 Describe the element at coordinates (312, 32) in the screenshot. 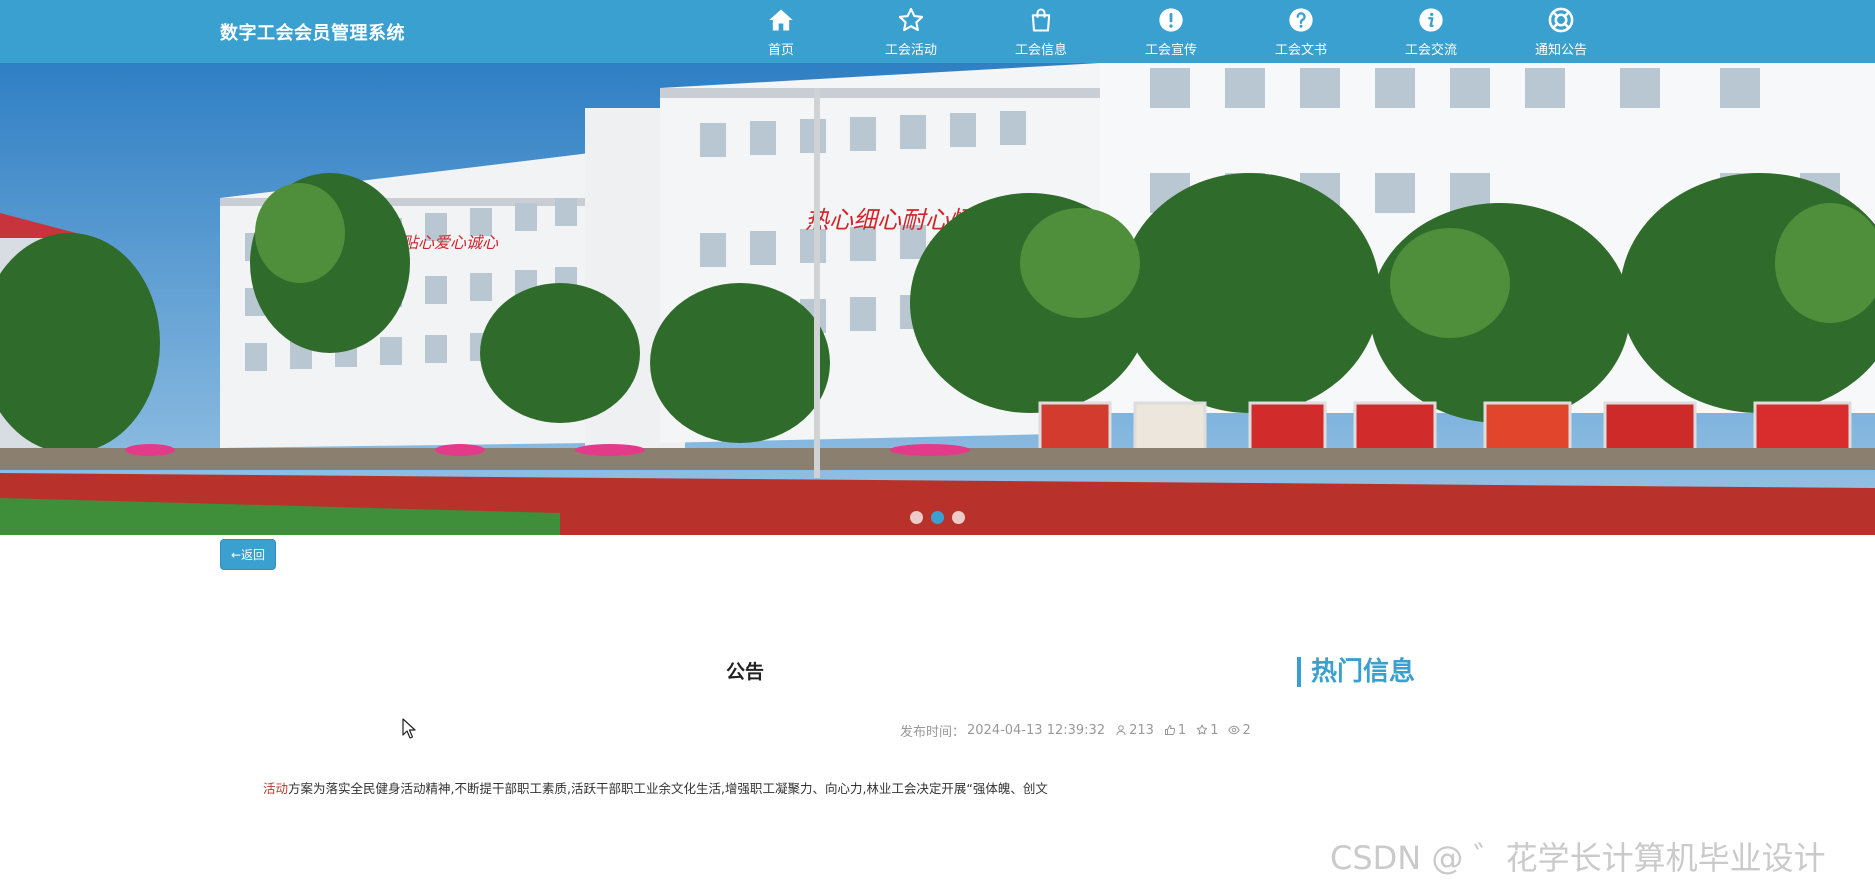

I see `site-brand: 数字工会会员管理系统` at that location.